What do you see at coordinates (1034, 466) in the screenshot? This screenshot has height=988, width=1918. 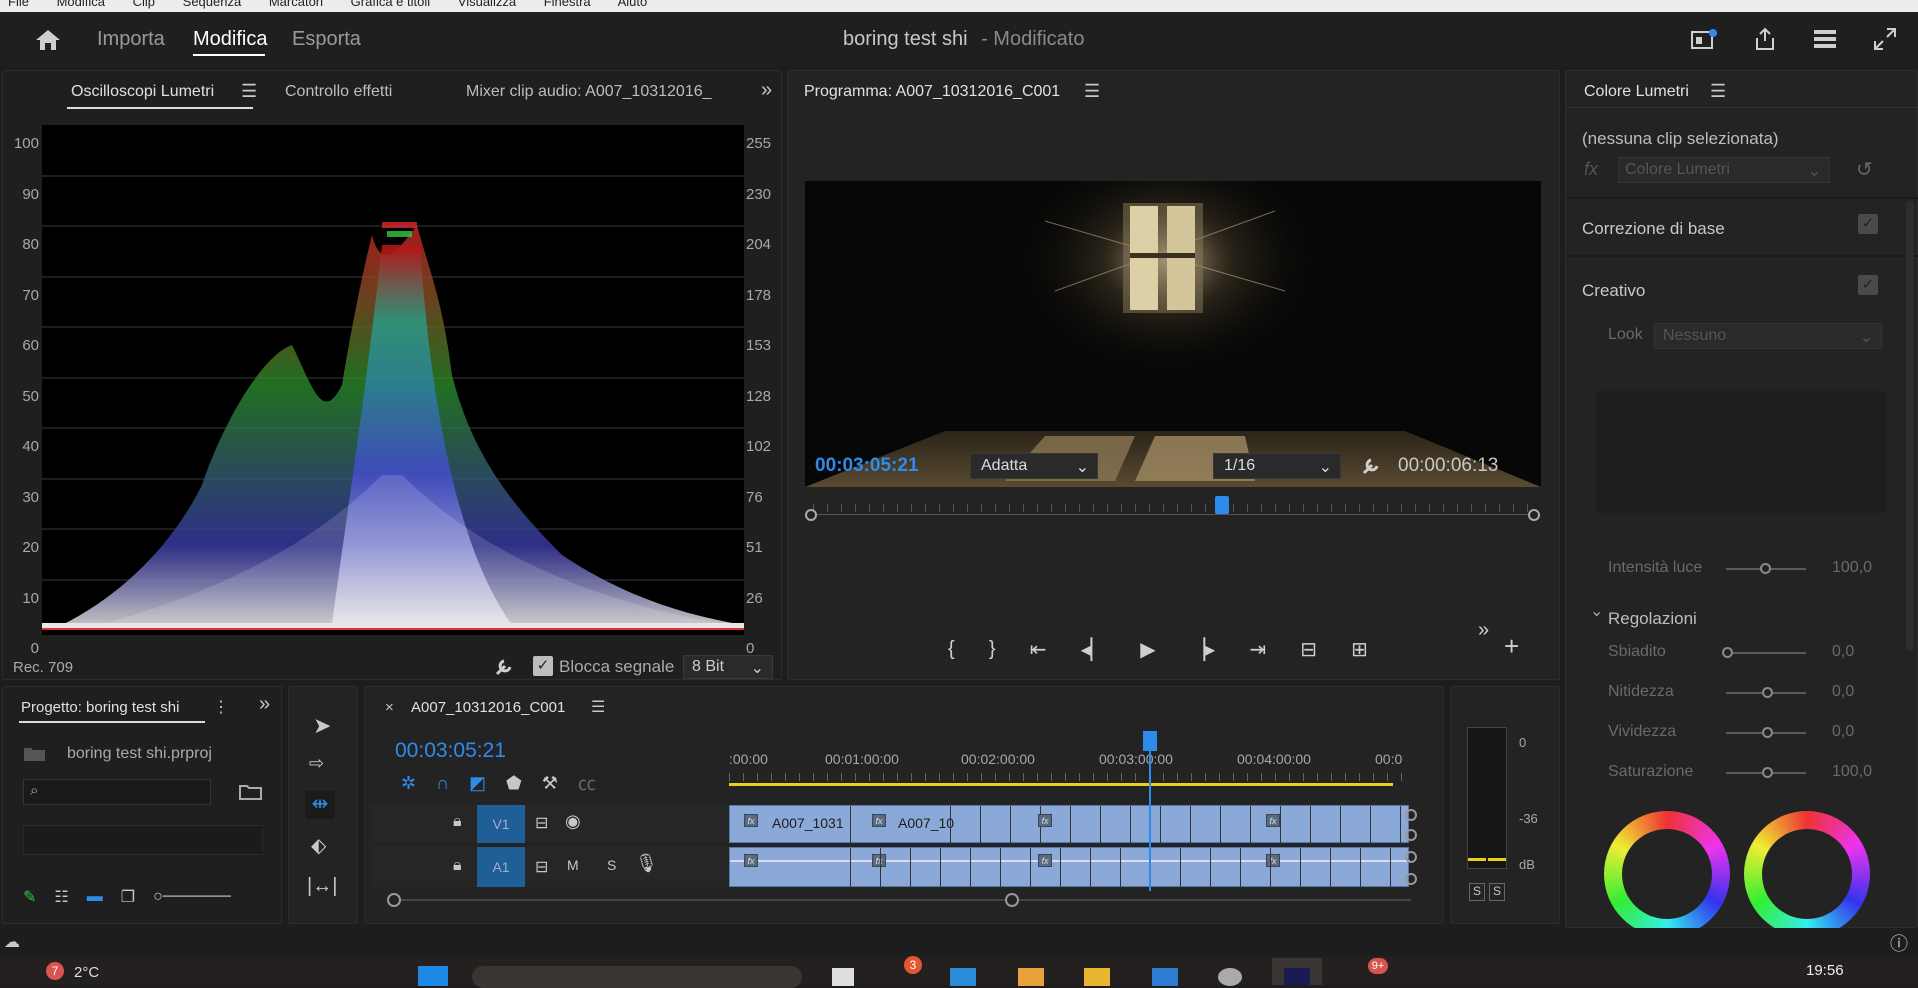 I see `zoom-fit-select: Adatta ⌄` at bounding box center [1034, 466].